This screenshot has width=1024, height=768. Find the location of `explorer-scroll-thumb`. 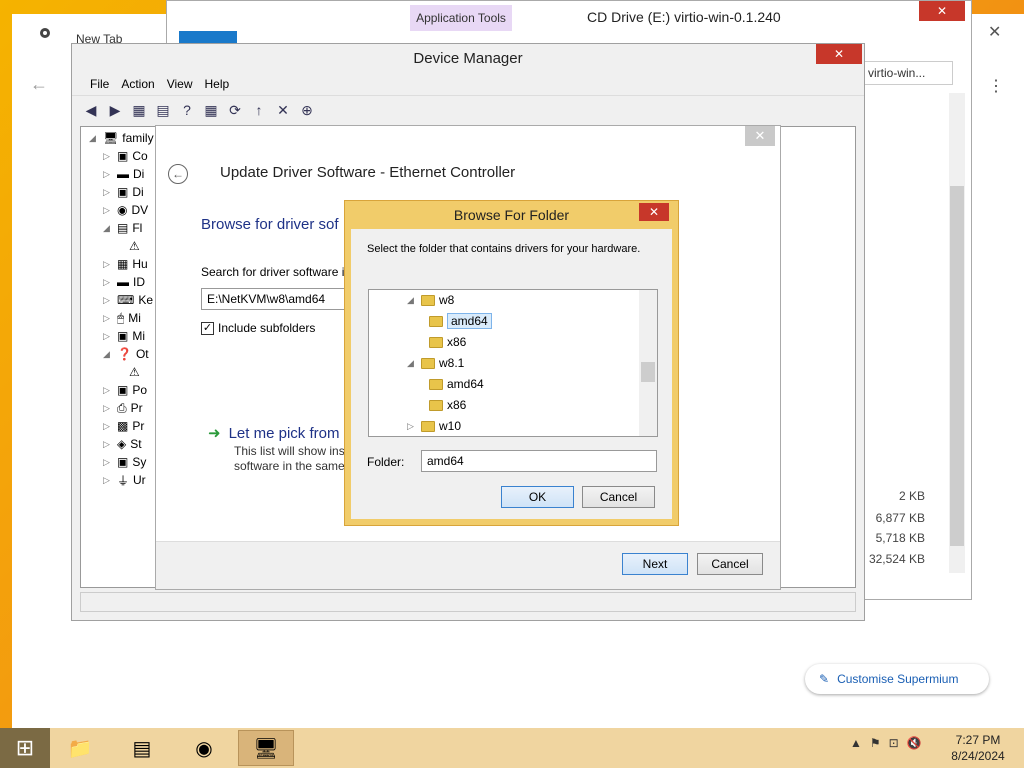

explorer-scroll-thumb is located at coordinates (957, 366).